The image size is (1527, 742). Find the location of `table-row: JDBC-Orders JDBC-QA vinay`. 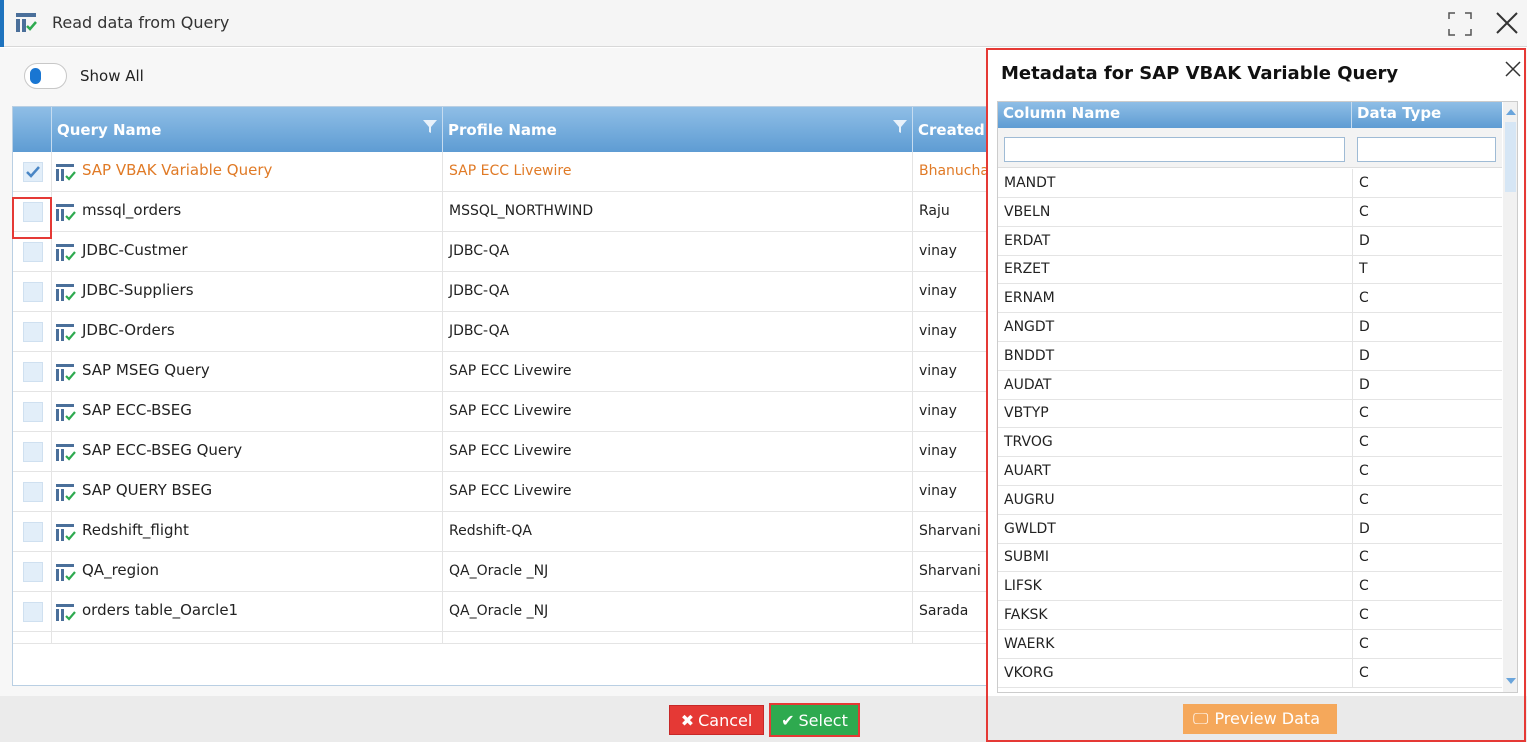

table-row: JDBC-Orders JDBC-QA vinay is located at coordinates (502, 332).